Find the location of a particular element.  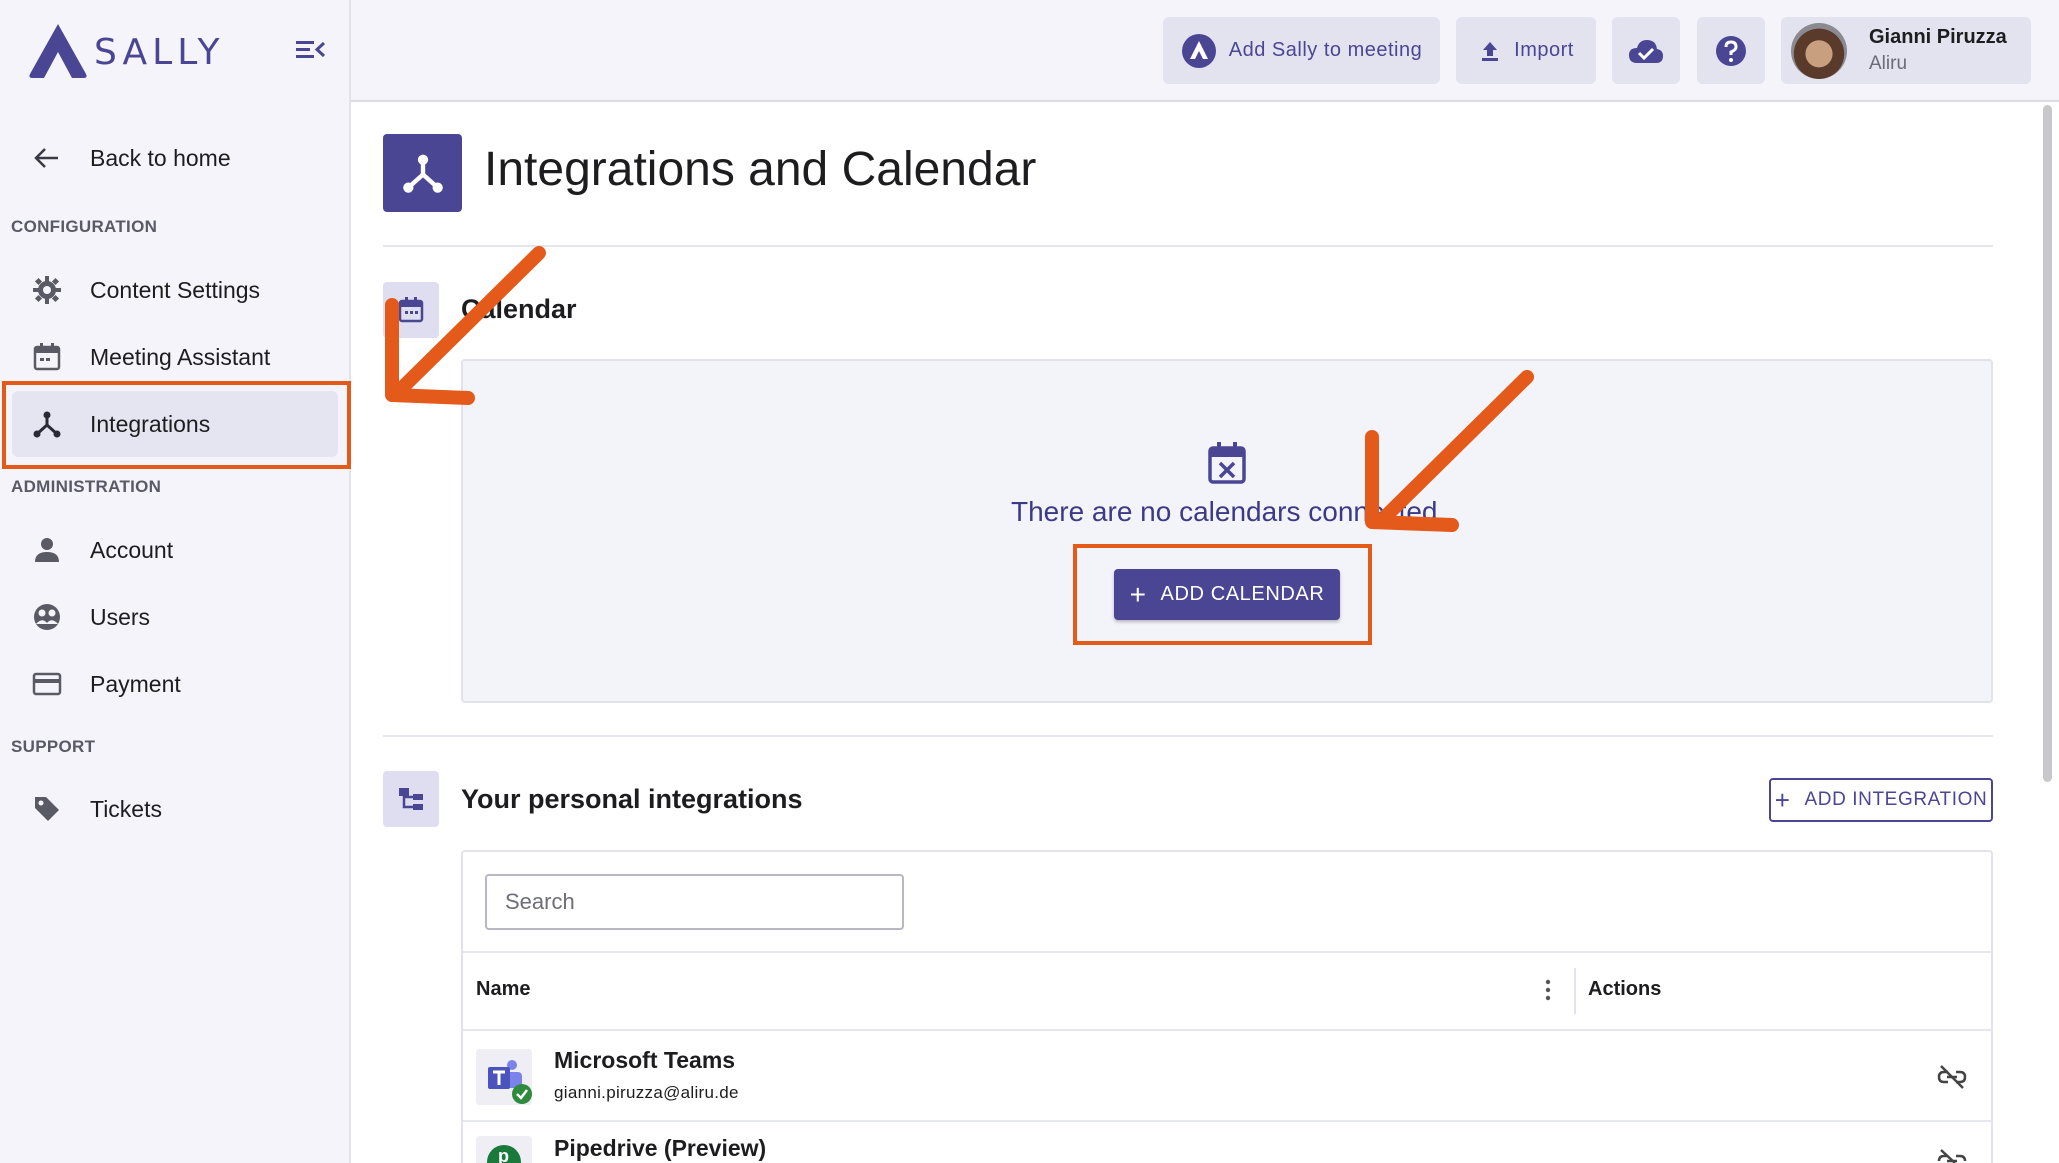

column-menu-icon is located at coordinates (1548, 990).